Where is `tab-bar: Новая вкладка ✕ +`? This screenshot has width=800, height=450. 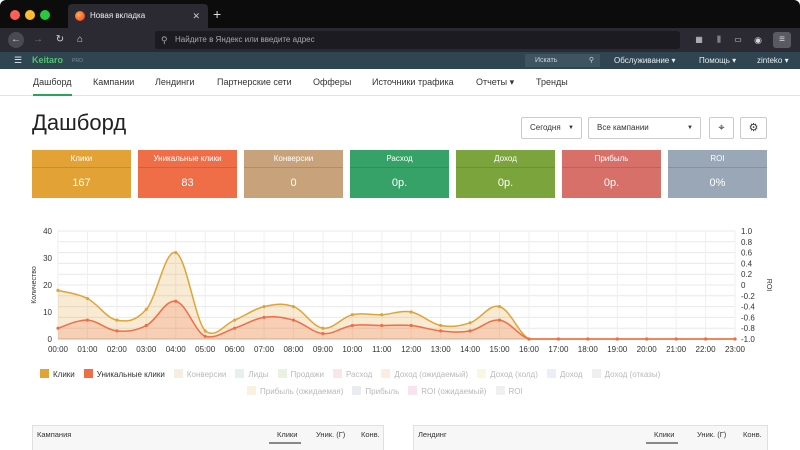
tab-bar: Новая вкладка ✕ + is located at coordinates (400, 14).